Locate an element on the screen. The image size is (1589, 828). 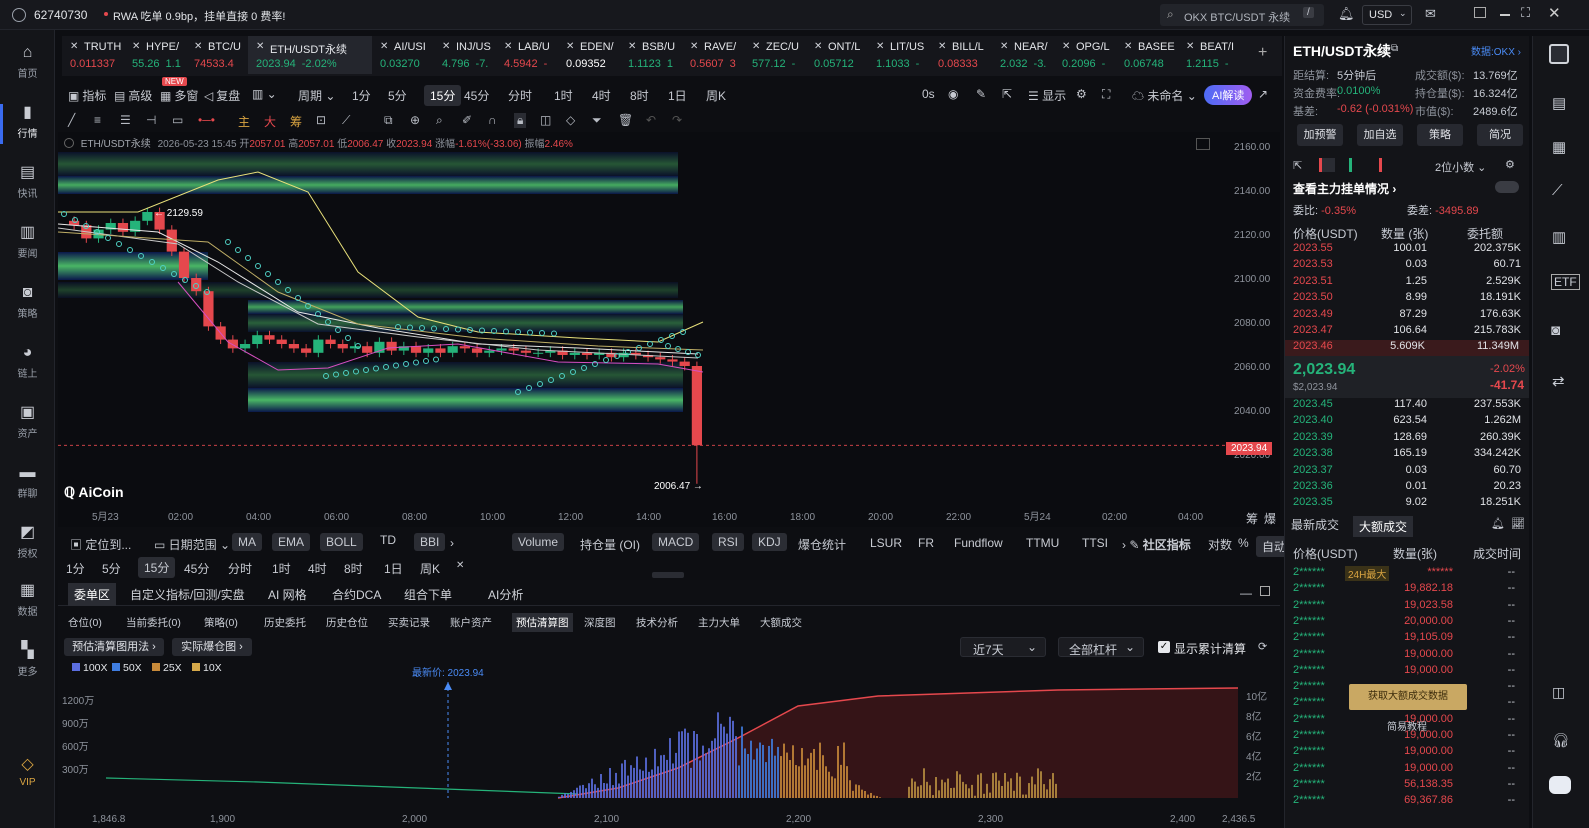
ib-interval-6: 4时 is located at coordinates (317, 568).